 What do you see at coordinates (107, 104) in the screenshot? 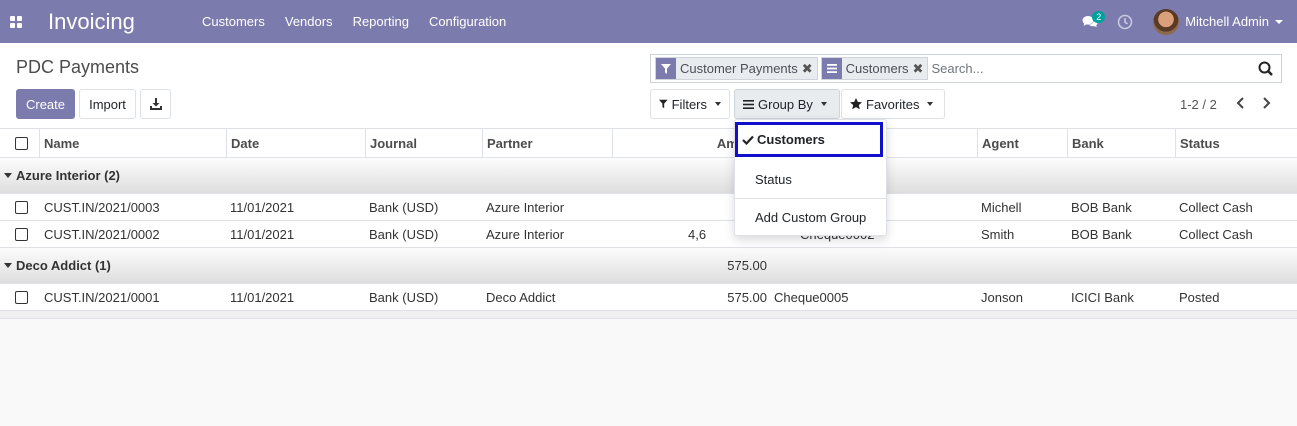
I see `import-button: Import` at bounding box center [107, 104].